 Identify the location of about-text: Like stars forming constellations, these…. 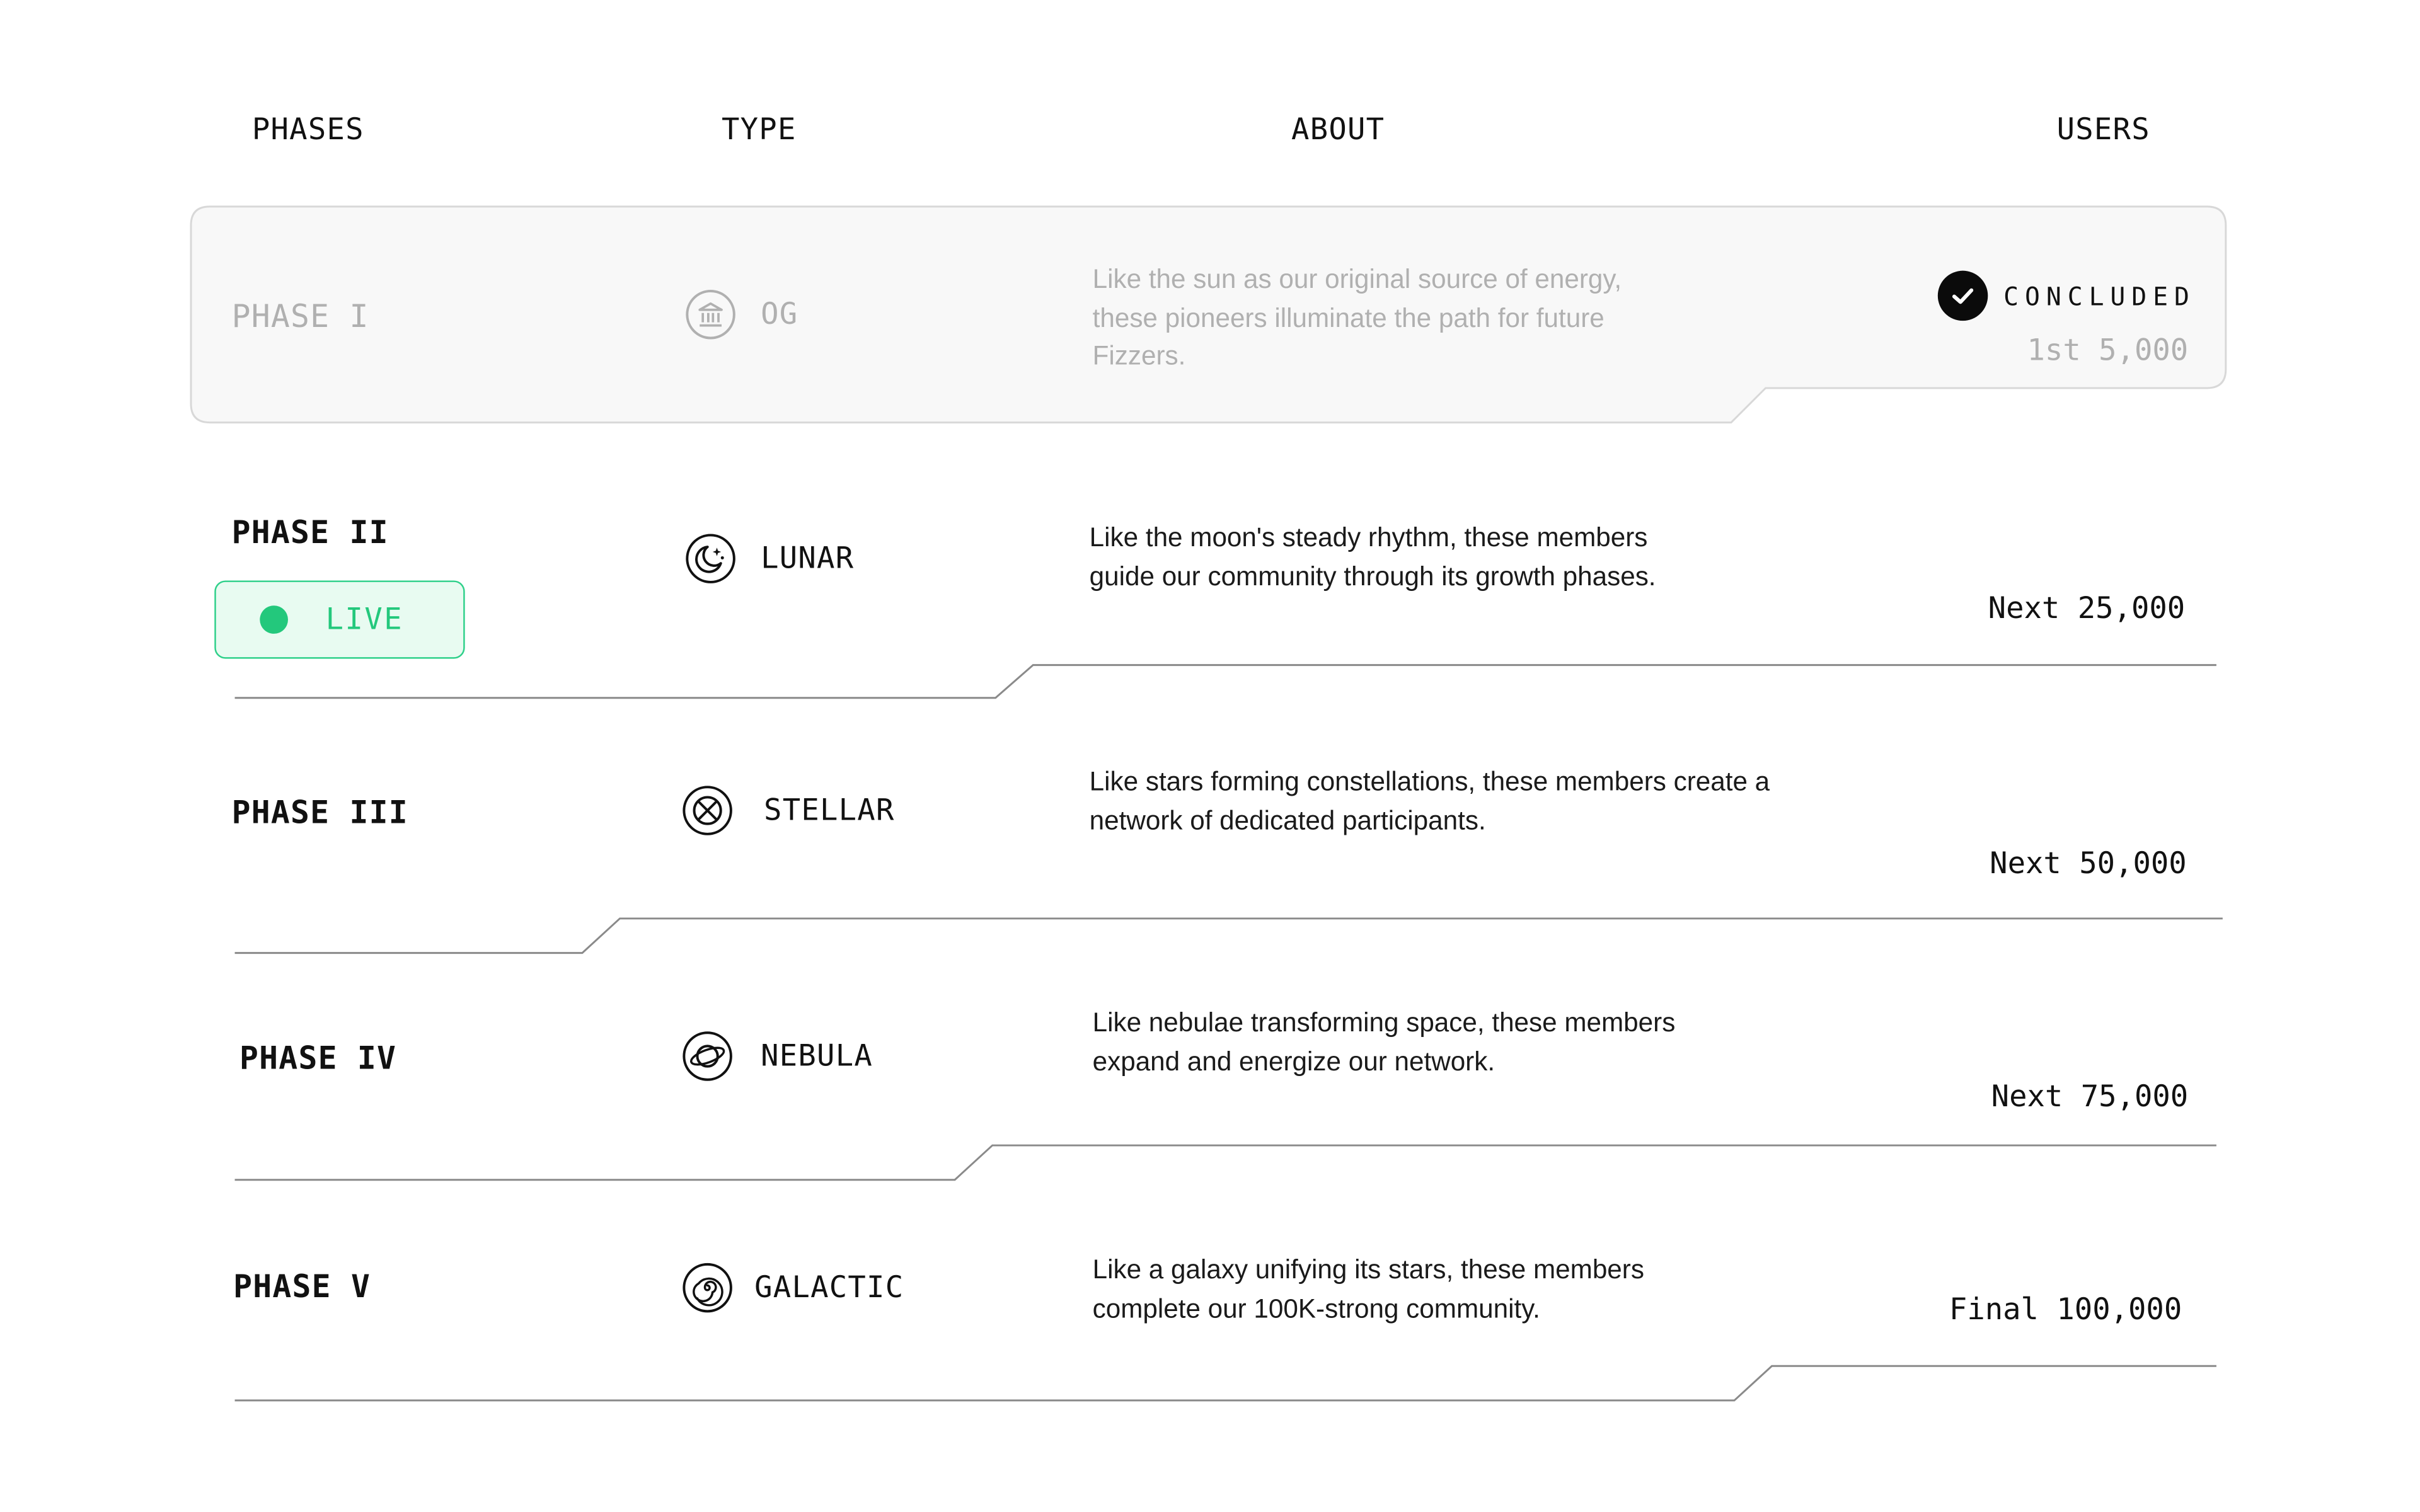
(1430, 801).